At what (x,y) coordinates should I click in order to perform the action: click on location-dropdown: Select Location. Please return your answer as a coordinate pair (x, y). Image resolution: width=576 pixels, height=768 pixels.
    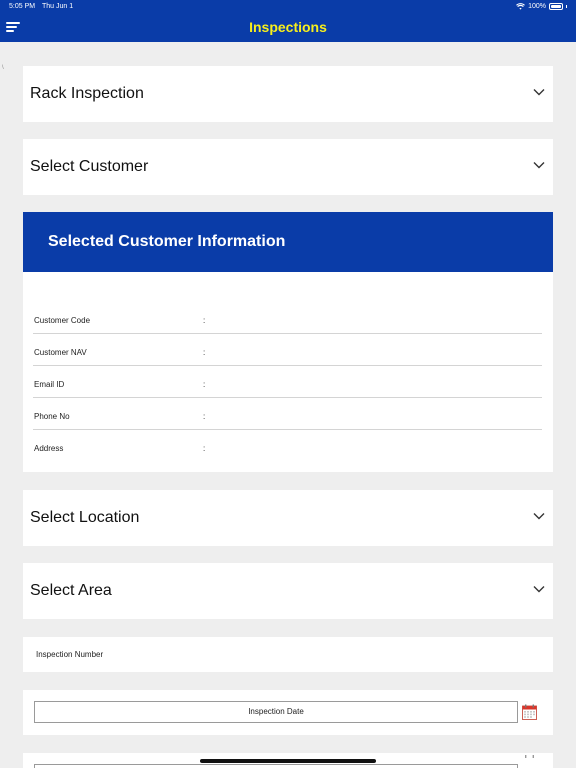
    Looking at the image, I should click on (288, 518).